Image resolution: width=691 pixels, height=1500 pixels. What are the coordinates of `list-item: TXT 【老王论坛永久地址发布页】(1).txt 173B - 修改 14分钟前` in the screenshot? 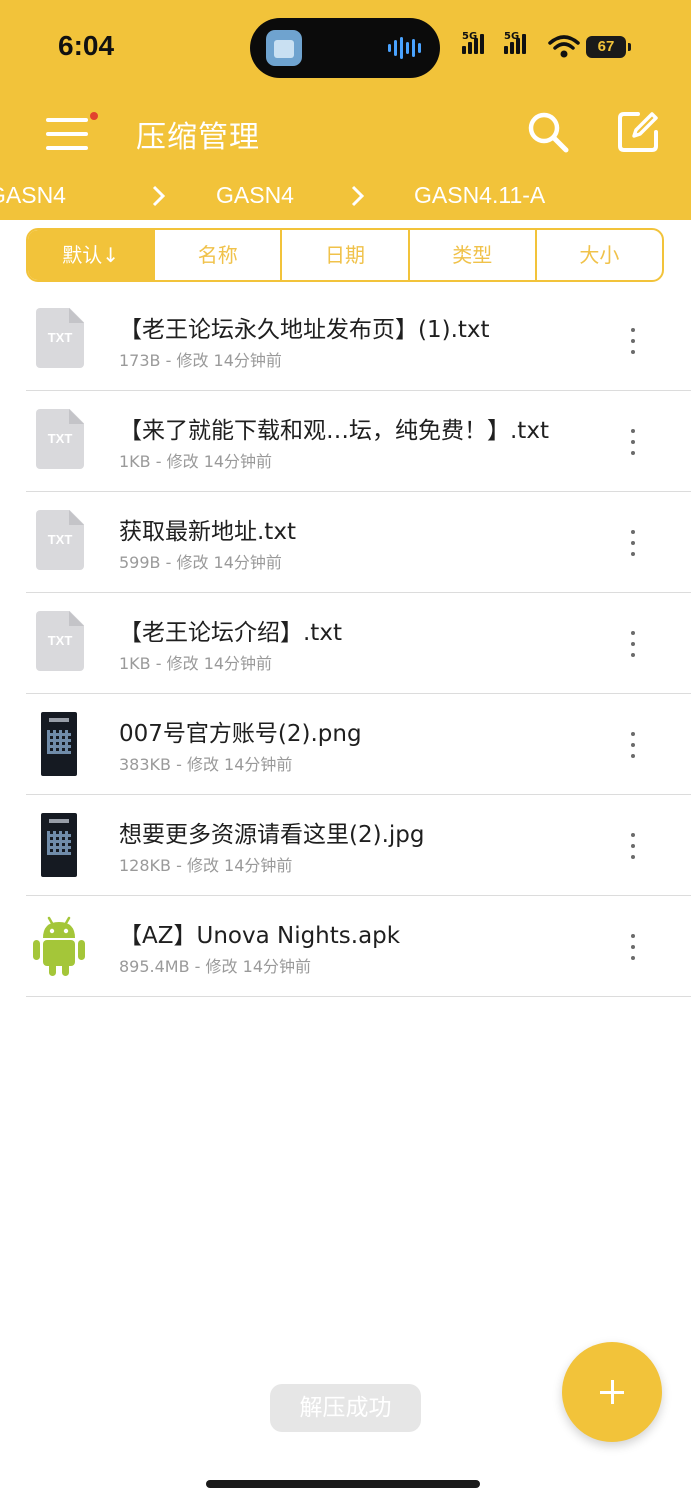 It's located at (345, 340).